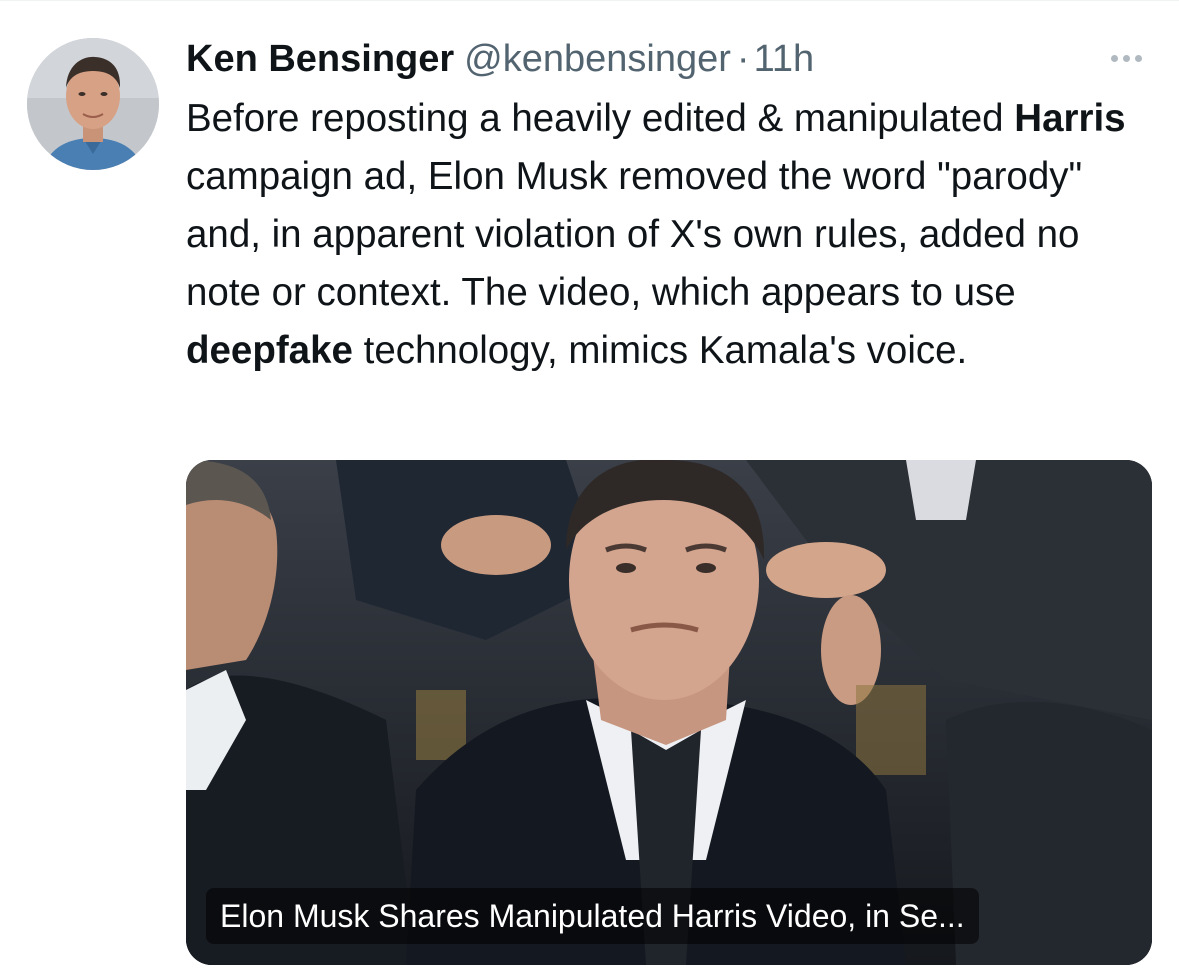 The image size is (1179, 969). What do you see at coordinates (784, 59) in the screenshot?
I see `tweet-timestamp: 11h` at bounding box center [784, 59].